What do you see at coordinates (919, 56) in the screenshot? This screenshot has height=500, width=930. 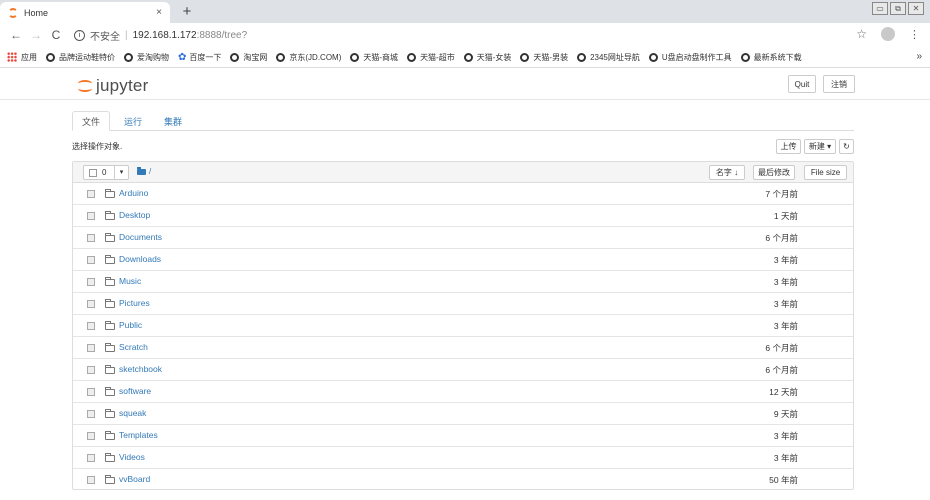 I see `bookmarks-more-button: »` at bounding box center [919, 56].